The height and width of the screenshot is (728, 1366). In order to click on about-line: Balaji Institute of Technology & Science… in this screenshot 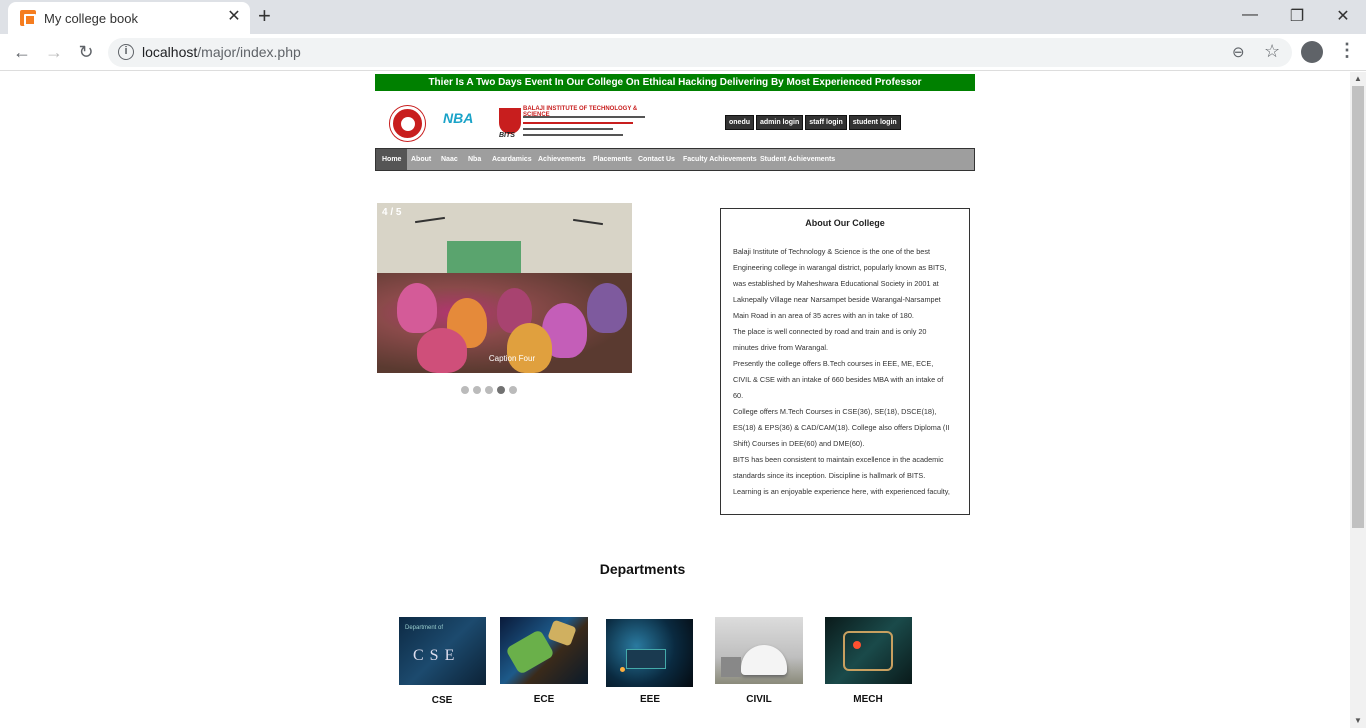, I will do `click(832, 251)`.